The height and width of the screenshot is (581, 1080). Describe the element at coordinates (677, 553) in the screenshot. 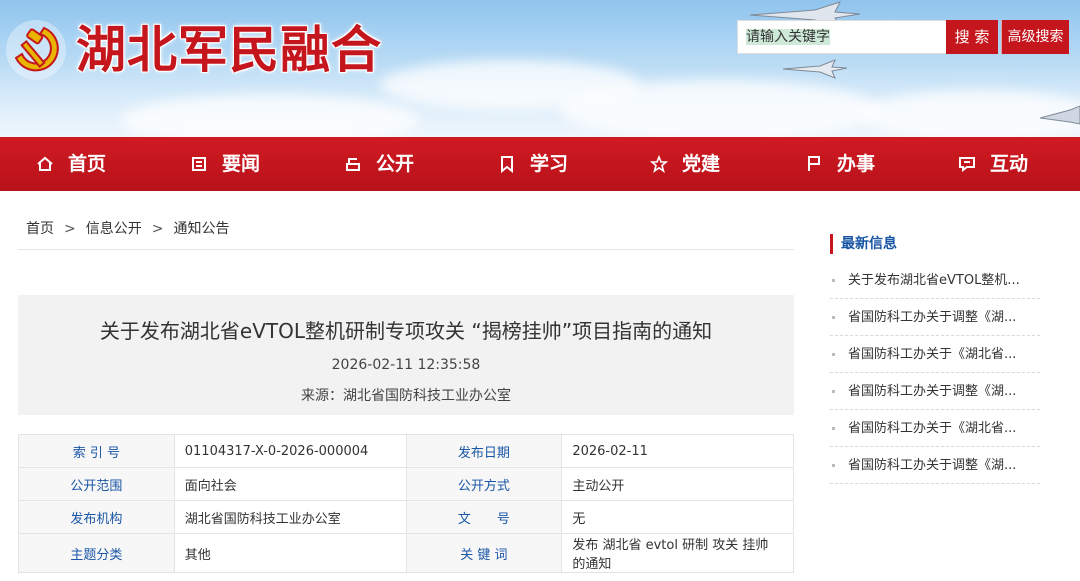

I see `meta-value: 发布 湖北省 evtol 研制 攻关 挂帅 的通知` at that location.